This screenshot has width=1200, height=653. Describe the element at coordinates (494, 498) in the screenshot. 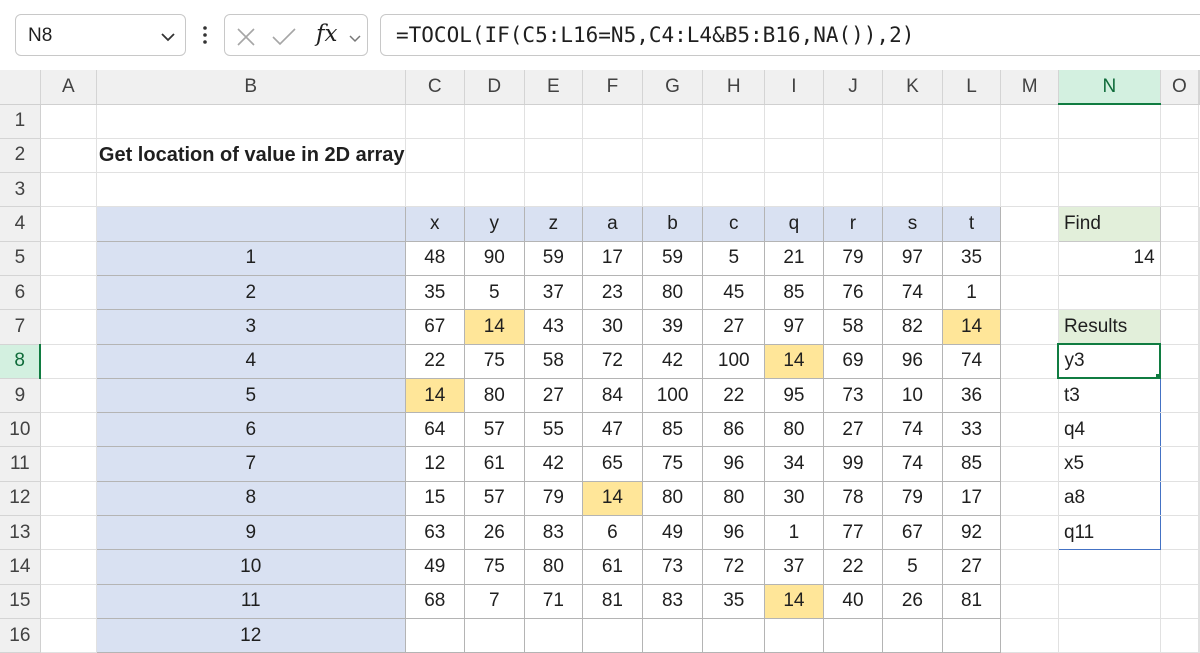

I see `table-cell: 57` at that location.